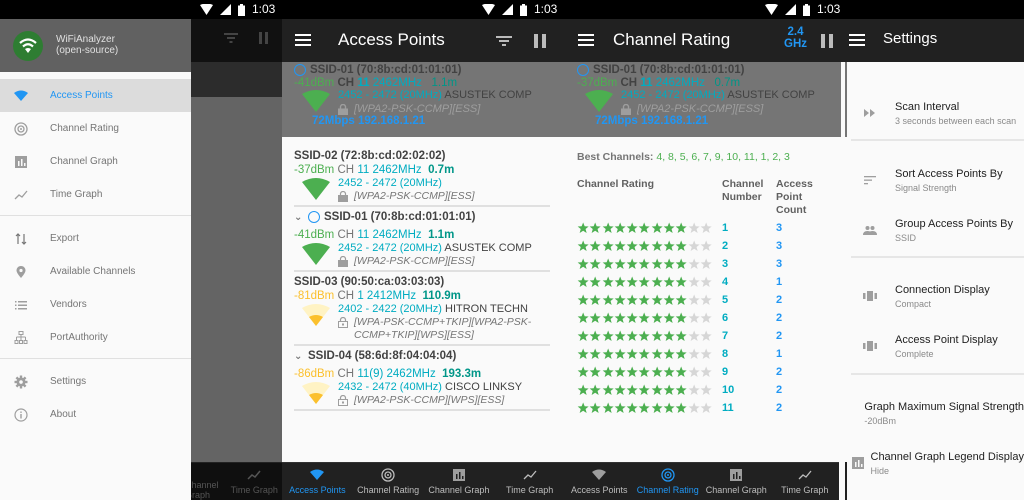  I want to click on drawer-item-available-channels: Available Channels, so click(95, 271).